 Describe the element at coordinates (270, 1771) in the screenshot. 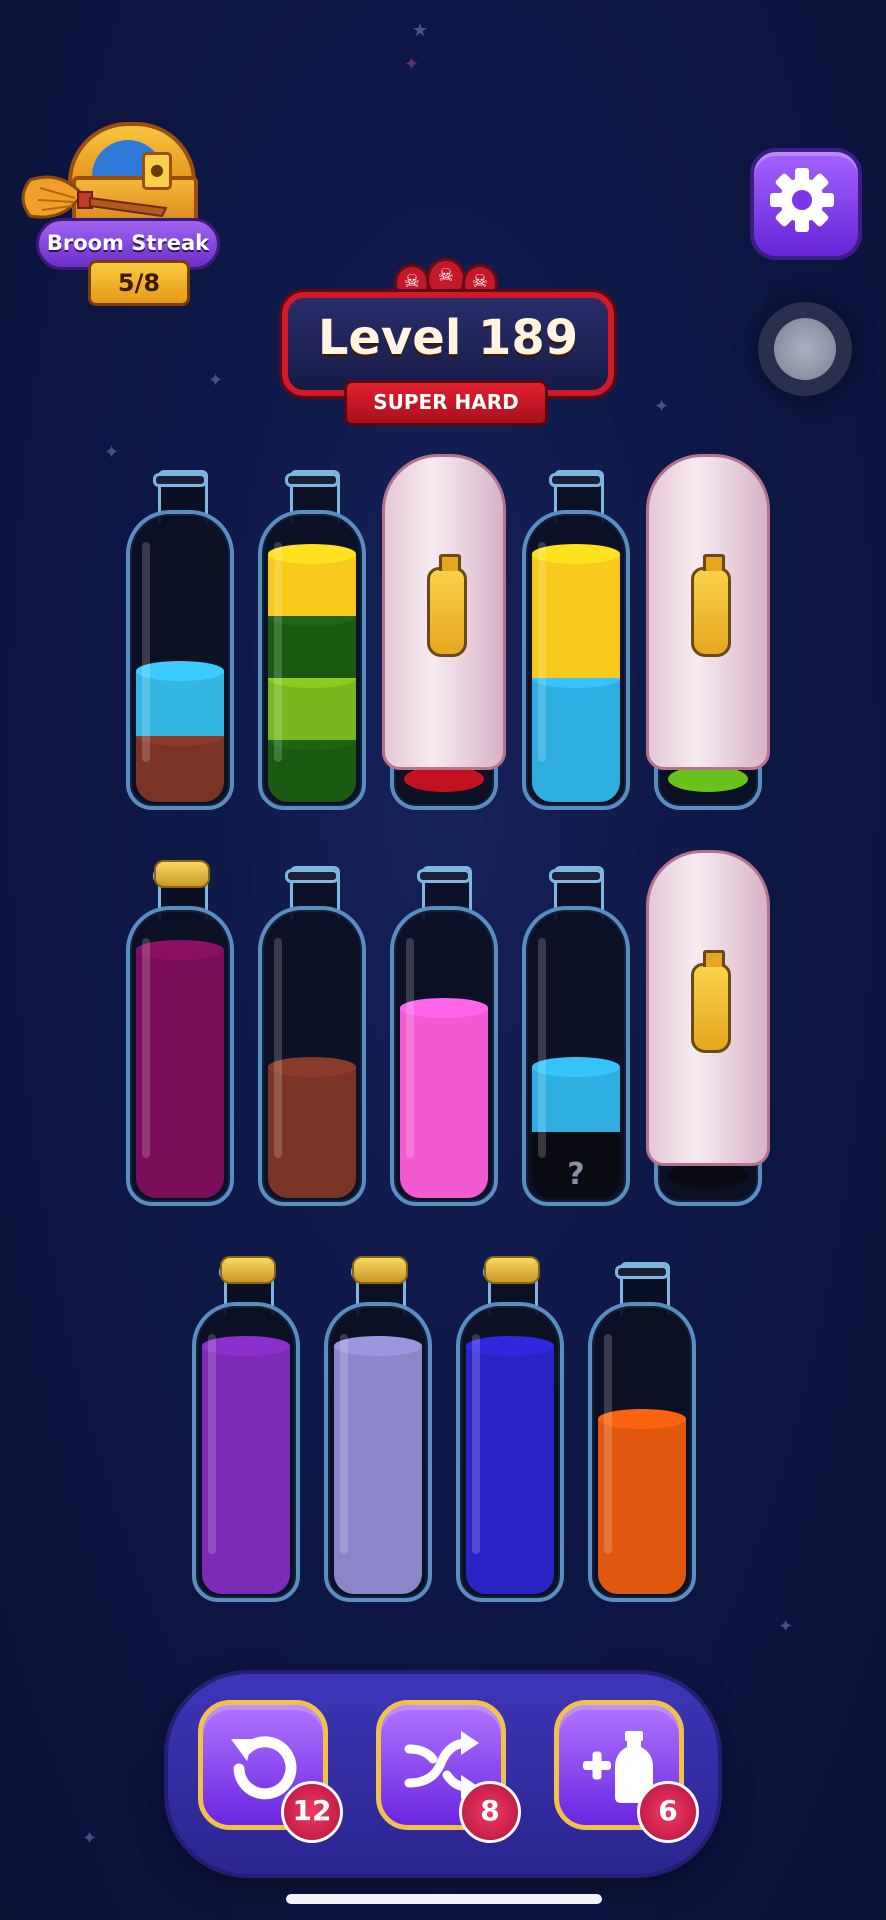

I see `undo-button: 12` at that location.